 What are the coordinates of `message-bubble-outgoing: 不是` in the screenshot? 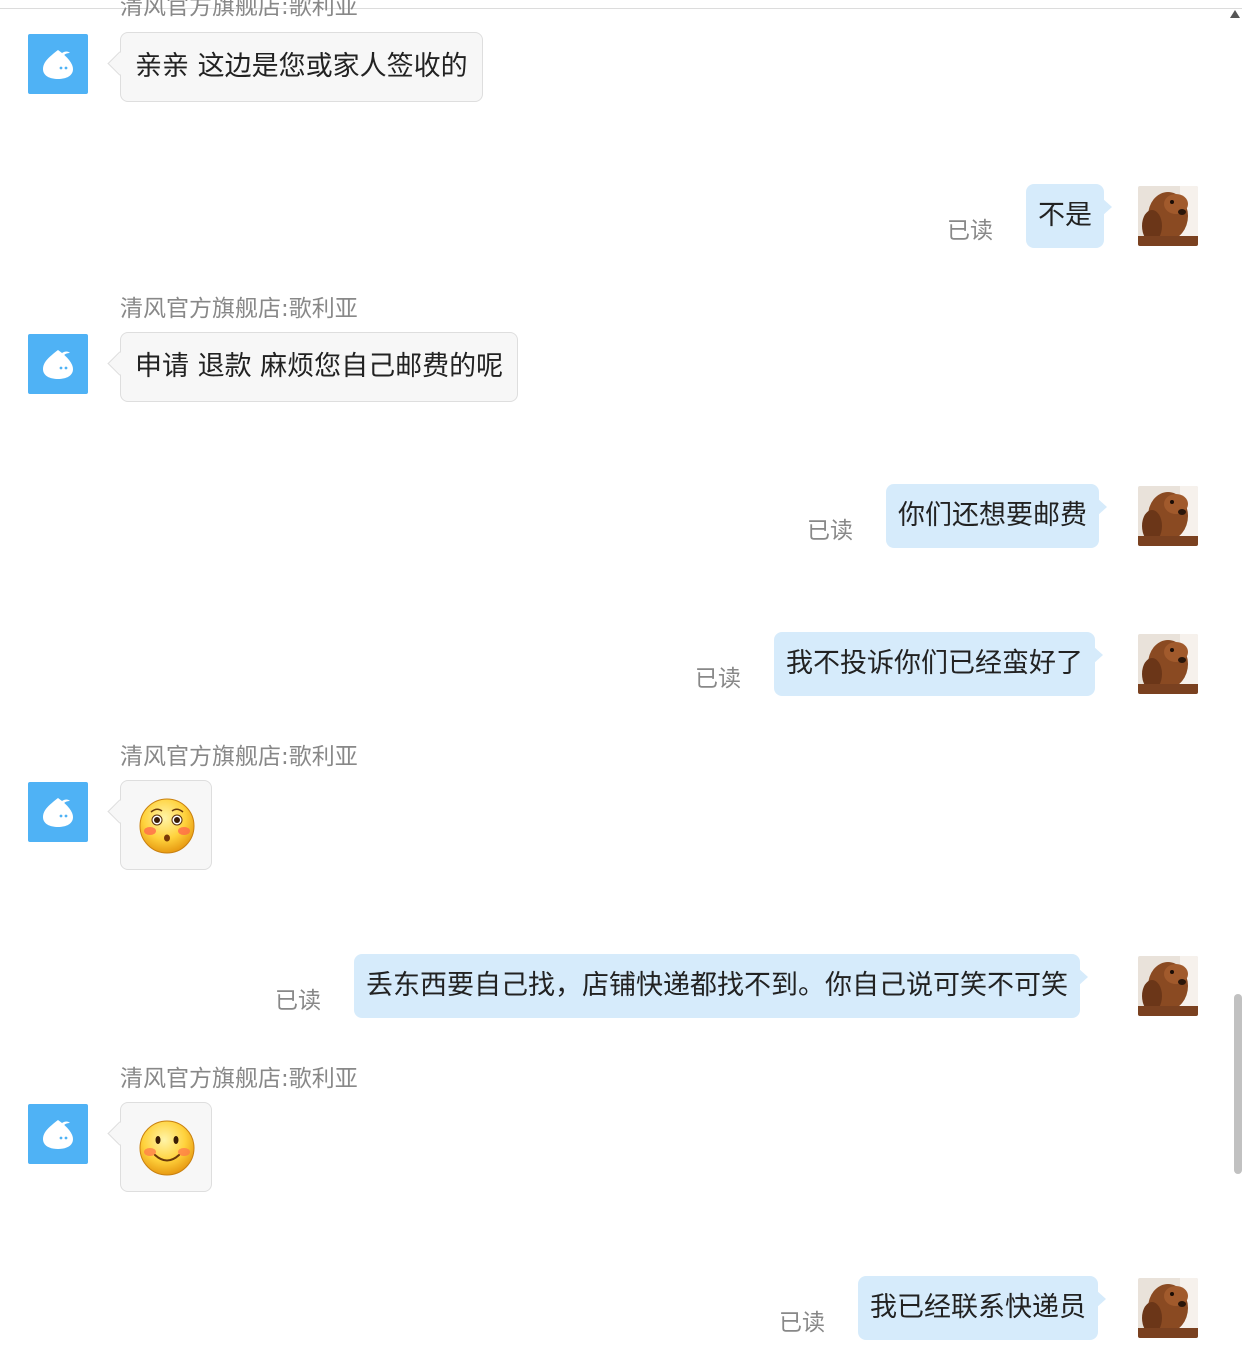 It's located at (1069, 216).